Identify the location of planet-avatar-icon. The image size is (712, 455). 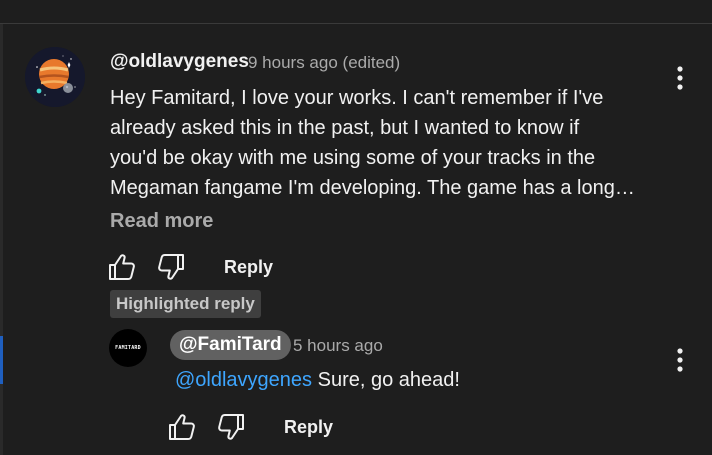
(55, 77).